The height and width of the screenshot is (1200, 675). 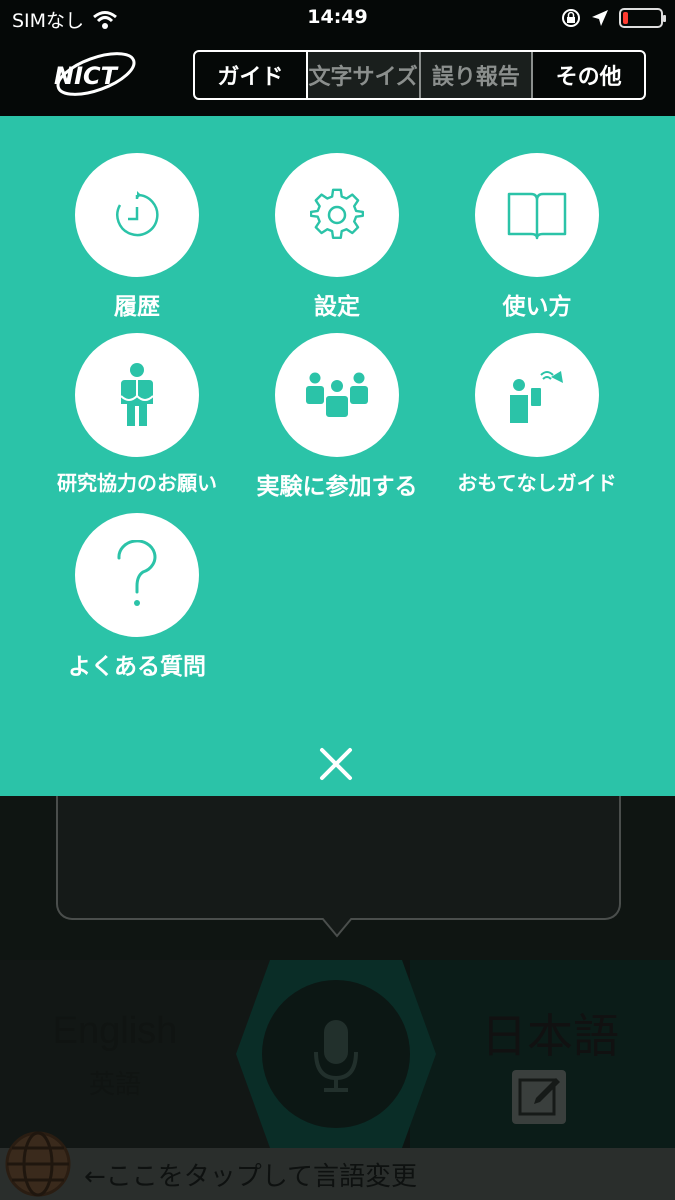 I want to click on orientation-lock-icon, so click(x=571, y=18).